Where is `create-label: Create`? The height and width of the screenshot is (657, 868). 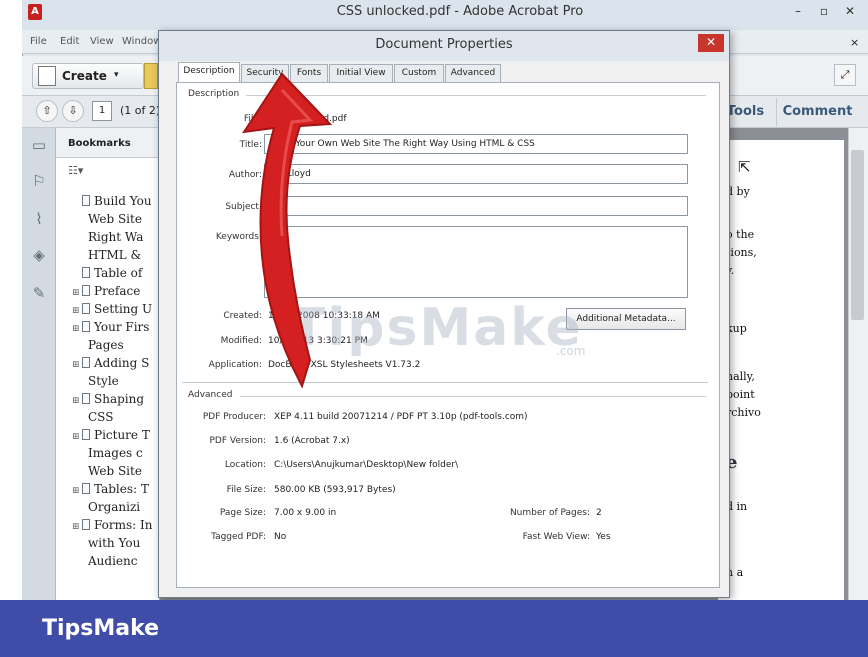 create-label: Create is located at coordinates (84, 76).